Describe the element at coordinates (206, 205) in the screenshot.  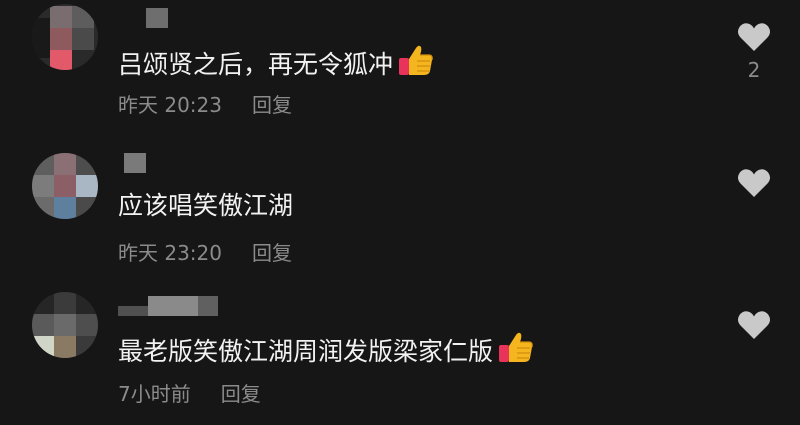
I see `comment-text: 应该唱笑傲江湖` at that location.